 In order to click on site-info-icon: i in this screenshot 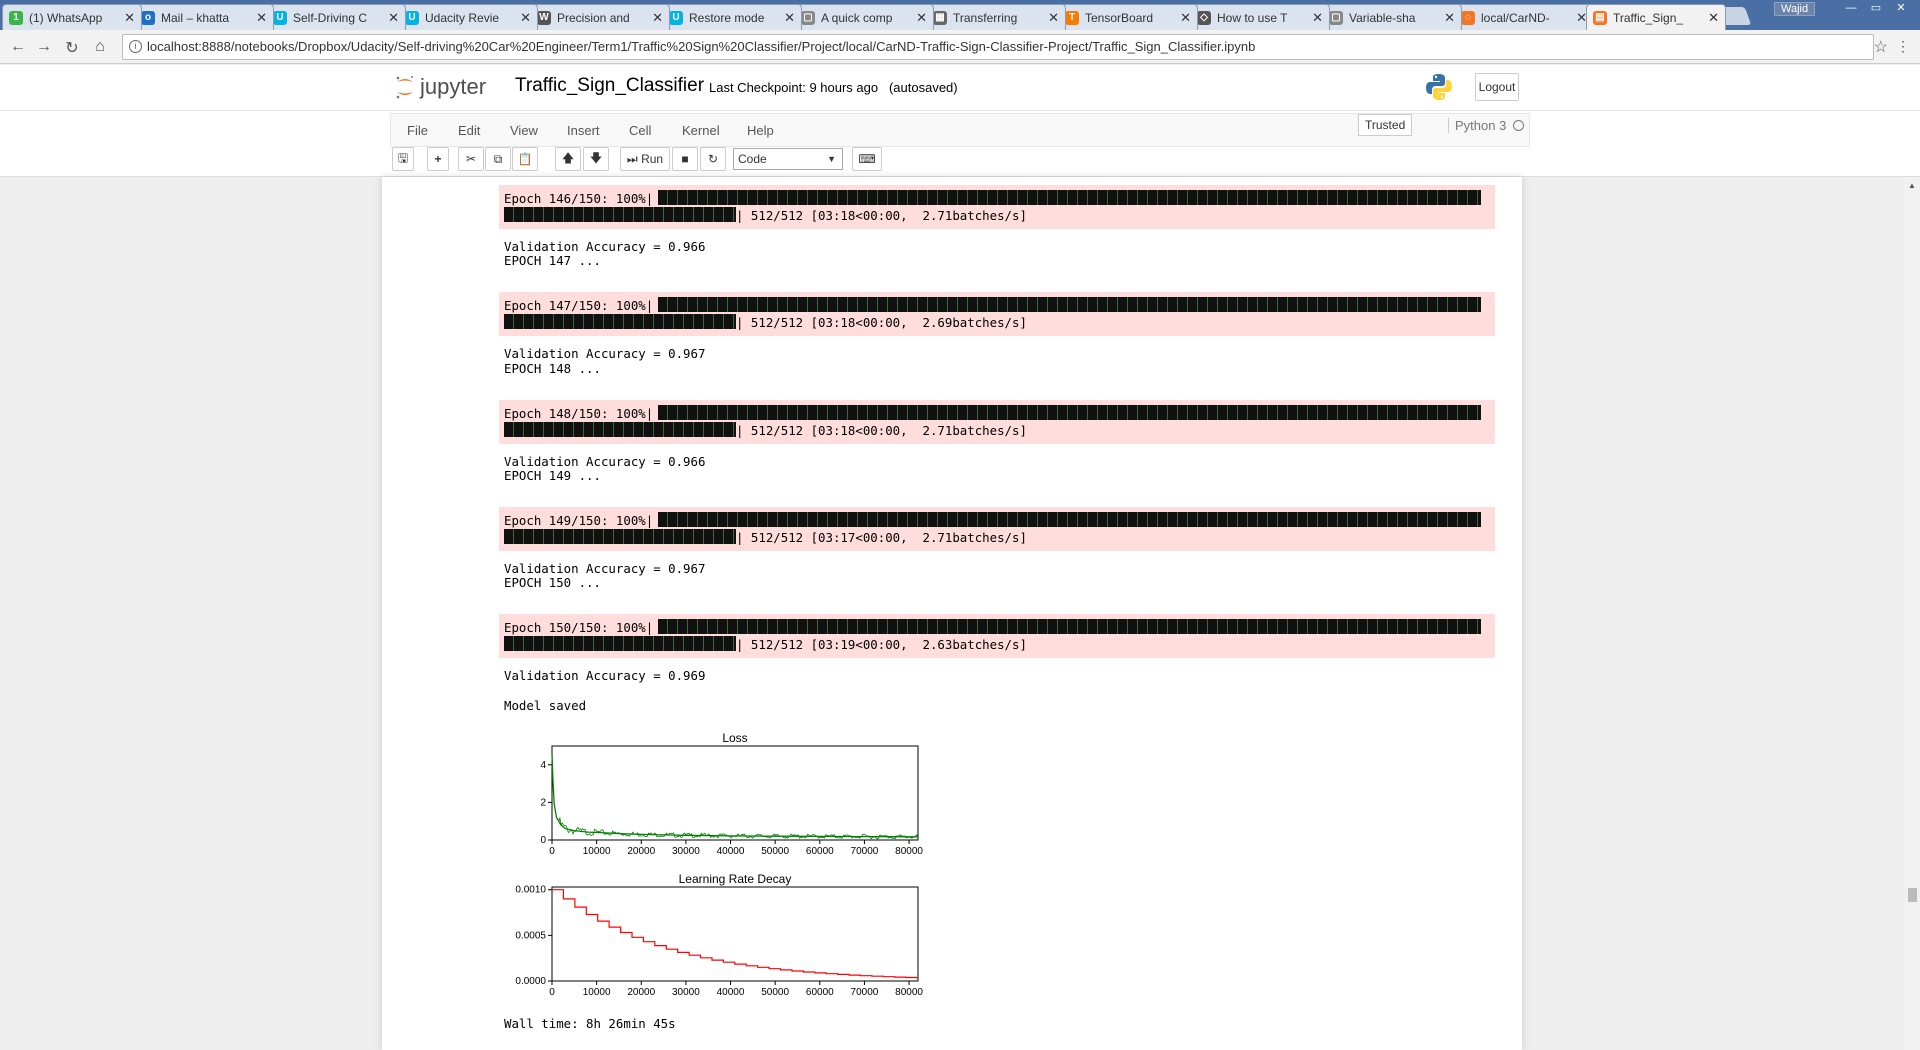, I will do `click(135, 46)`.